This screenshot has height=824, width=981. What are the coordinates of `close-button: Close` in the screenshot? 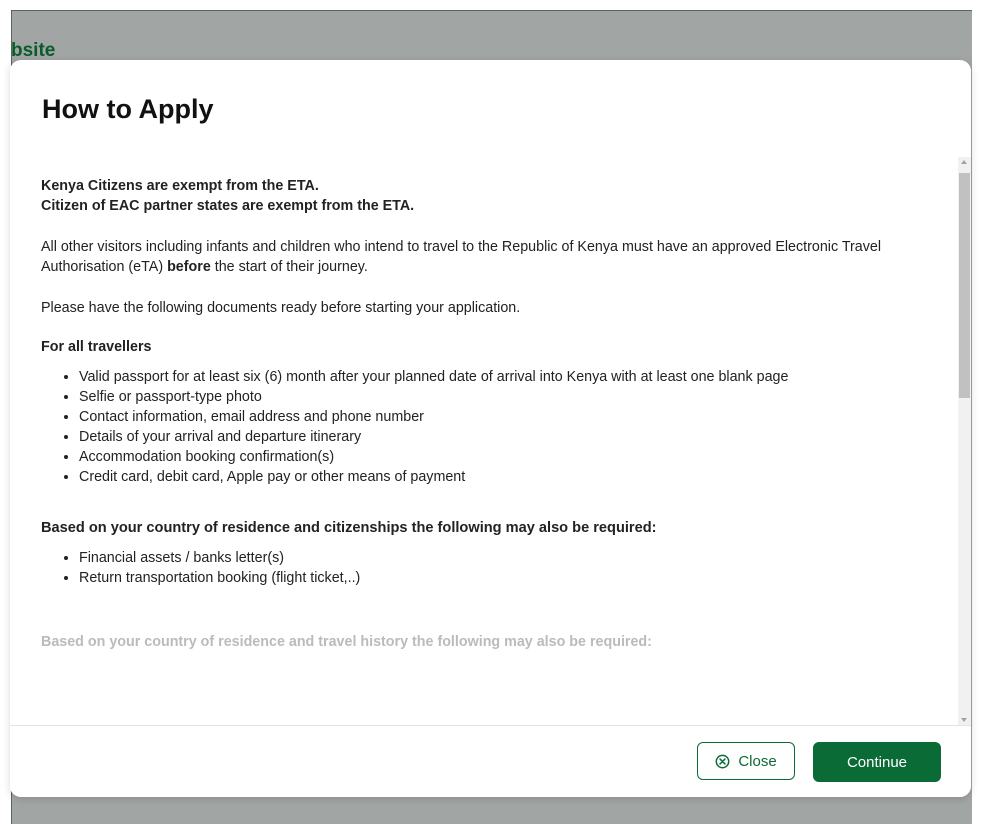 It's located at (746, 761).